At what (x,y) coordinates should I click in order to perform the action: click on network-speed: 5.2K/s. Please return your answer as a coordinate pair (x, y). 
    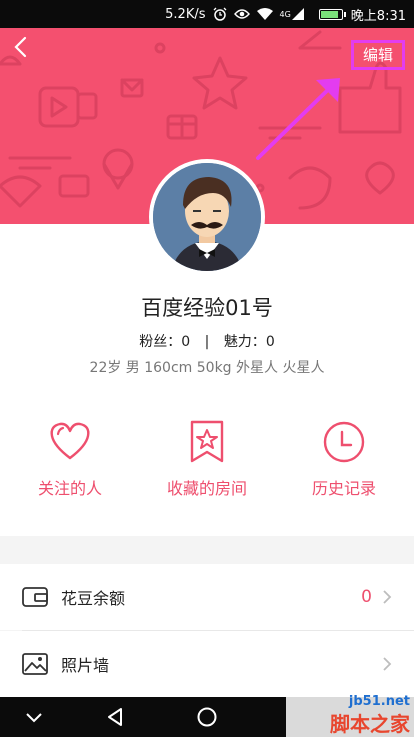
    Looking at the image, I should click on (185, 14).